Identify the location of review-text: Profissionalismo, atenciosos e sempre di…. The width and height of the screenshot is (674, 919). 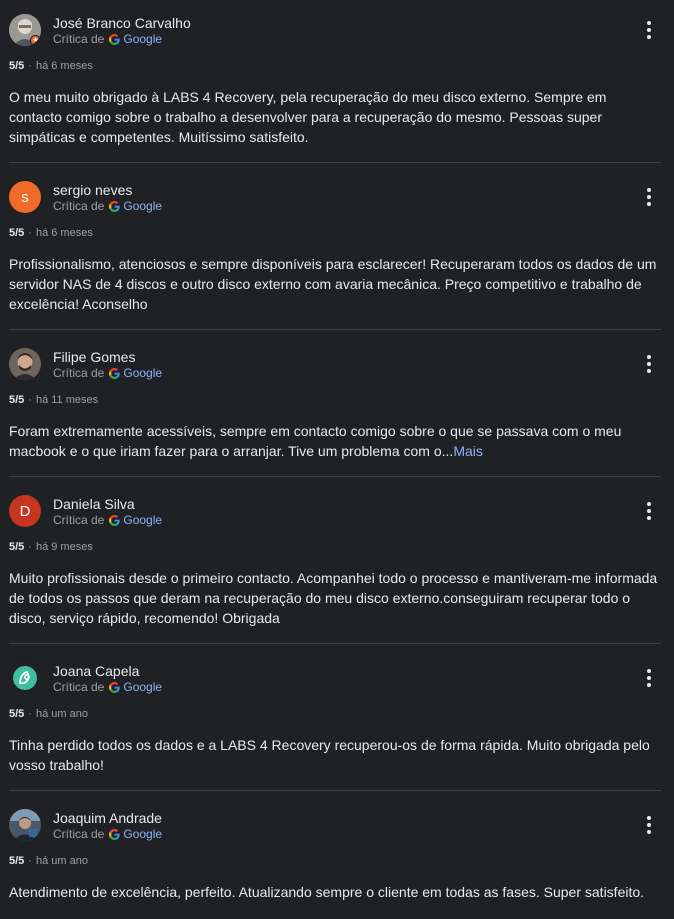
(334, 284).